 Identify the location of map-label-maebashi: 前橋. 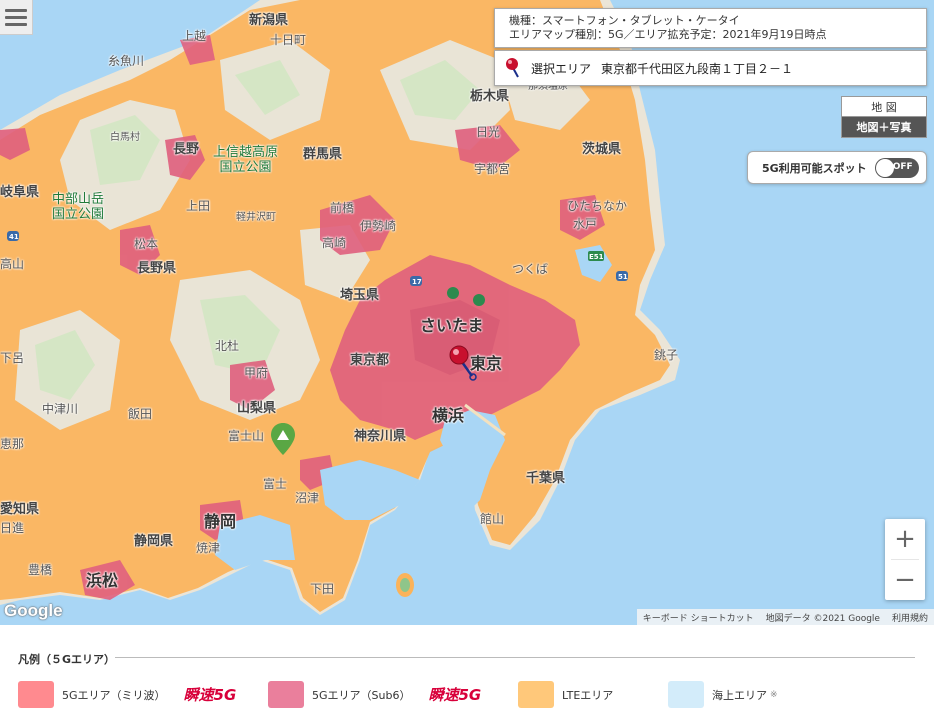
(342, 208).